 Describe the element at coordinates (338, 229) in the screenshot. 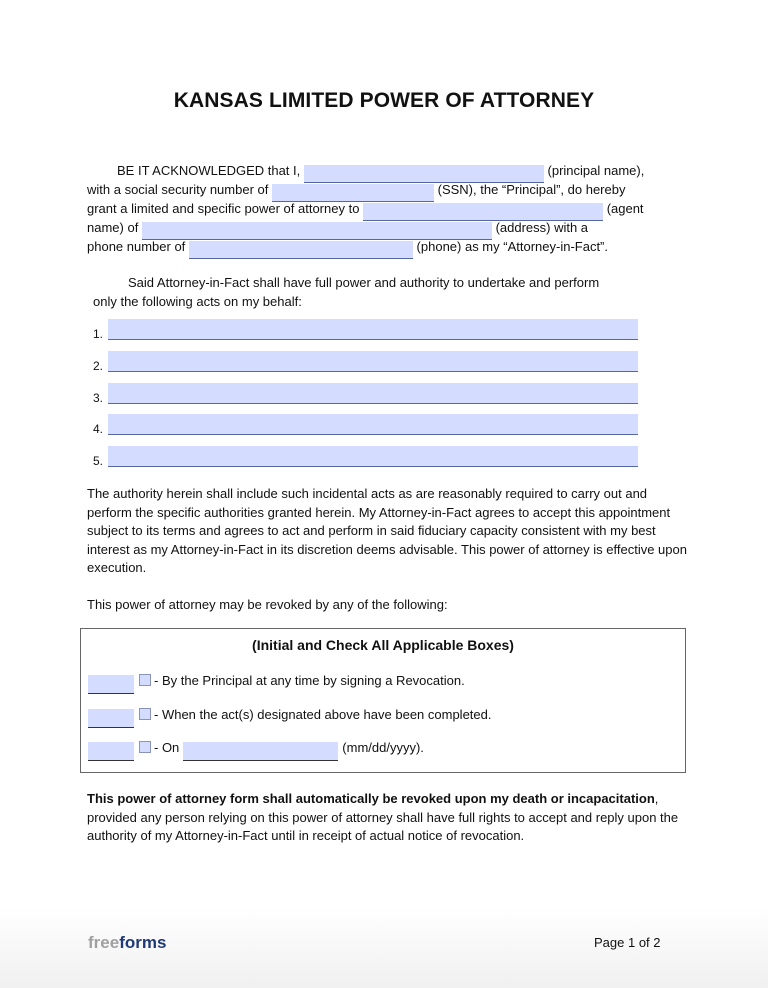

I see `intro-line-4: name) of (address) with a` at that location.